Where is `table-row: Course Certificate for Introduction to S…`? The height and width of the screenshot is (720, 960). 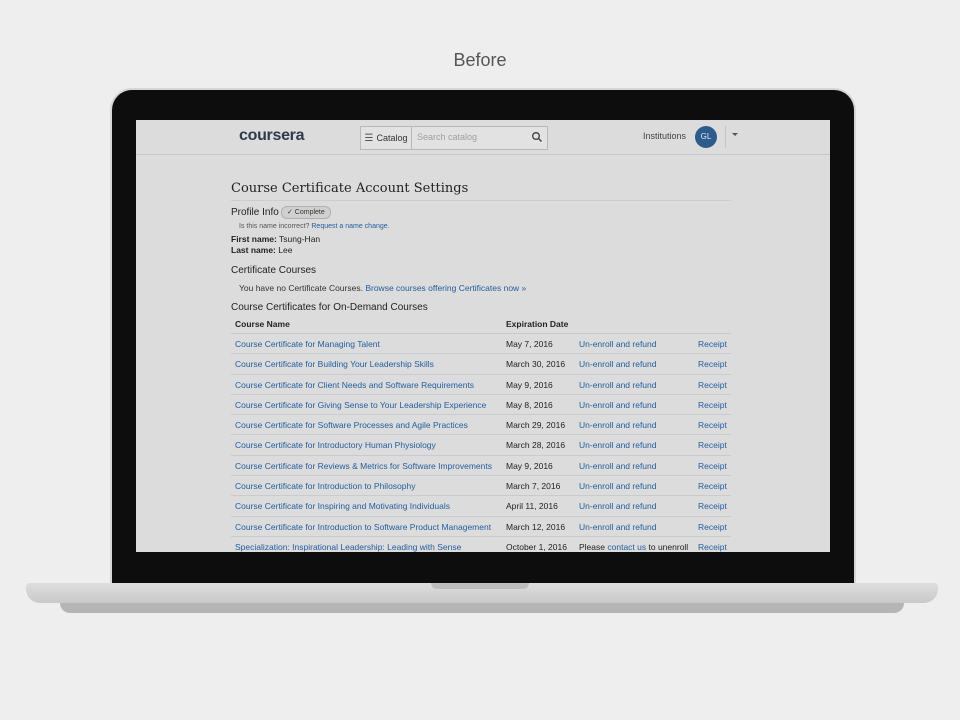
table-row: Course Certificate for Introduction to S… is located at coordinates (481, 527).